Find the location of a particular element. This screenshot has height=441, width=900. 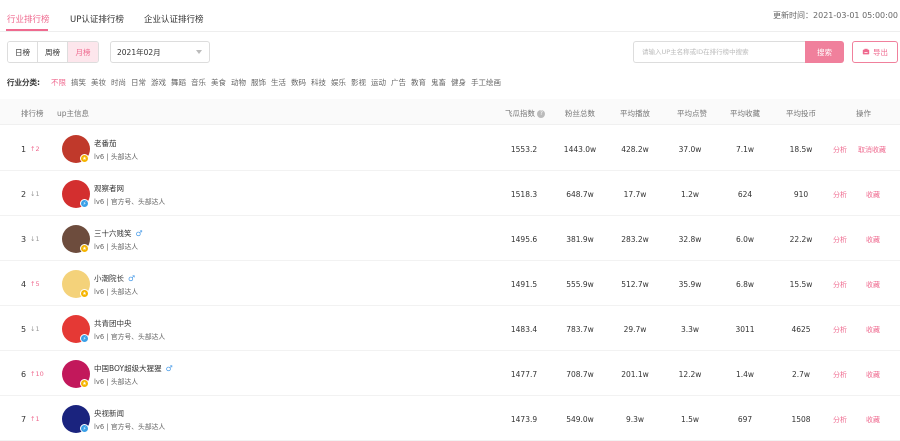

avg-like-value: 1.2w is located at coordinates (690, 194).